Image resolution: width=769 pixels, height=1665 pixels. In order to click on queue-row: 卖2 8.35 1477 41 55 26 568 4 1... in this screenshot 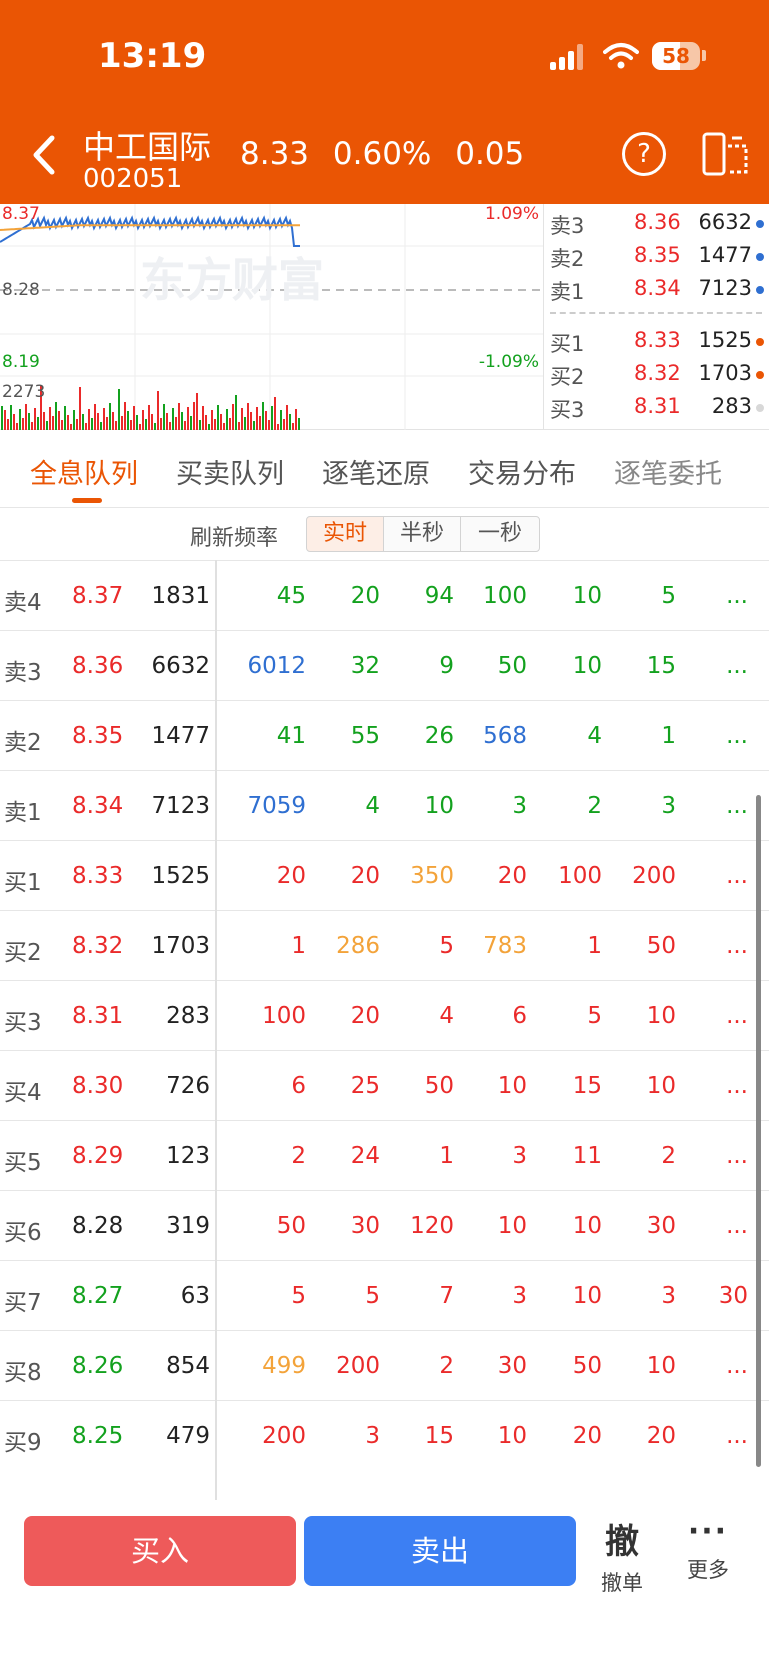, I will do `click(384, 735)`.